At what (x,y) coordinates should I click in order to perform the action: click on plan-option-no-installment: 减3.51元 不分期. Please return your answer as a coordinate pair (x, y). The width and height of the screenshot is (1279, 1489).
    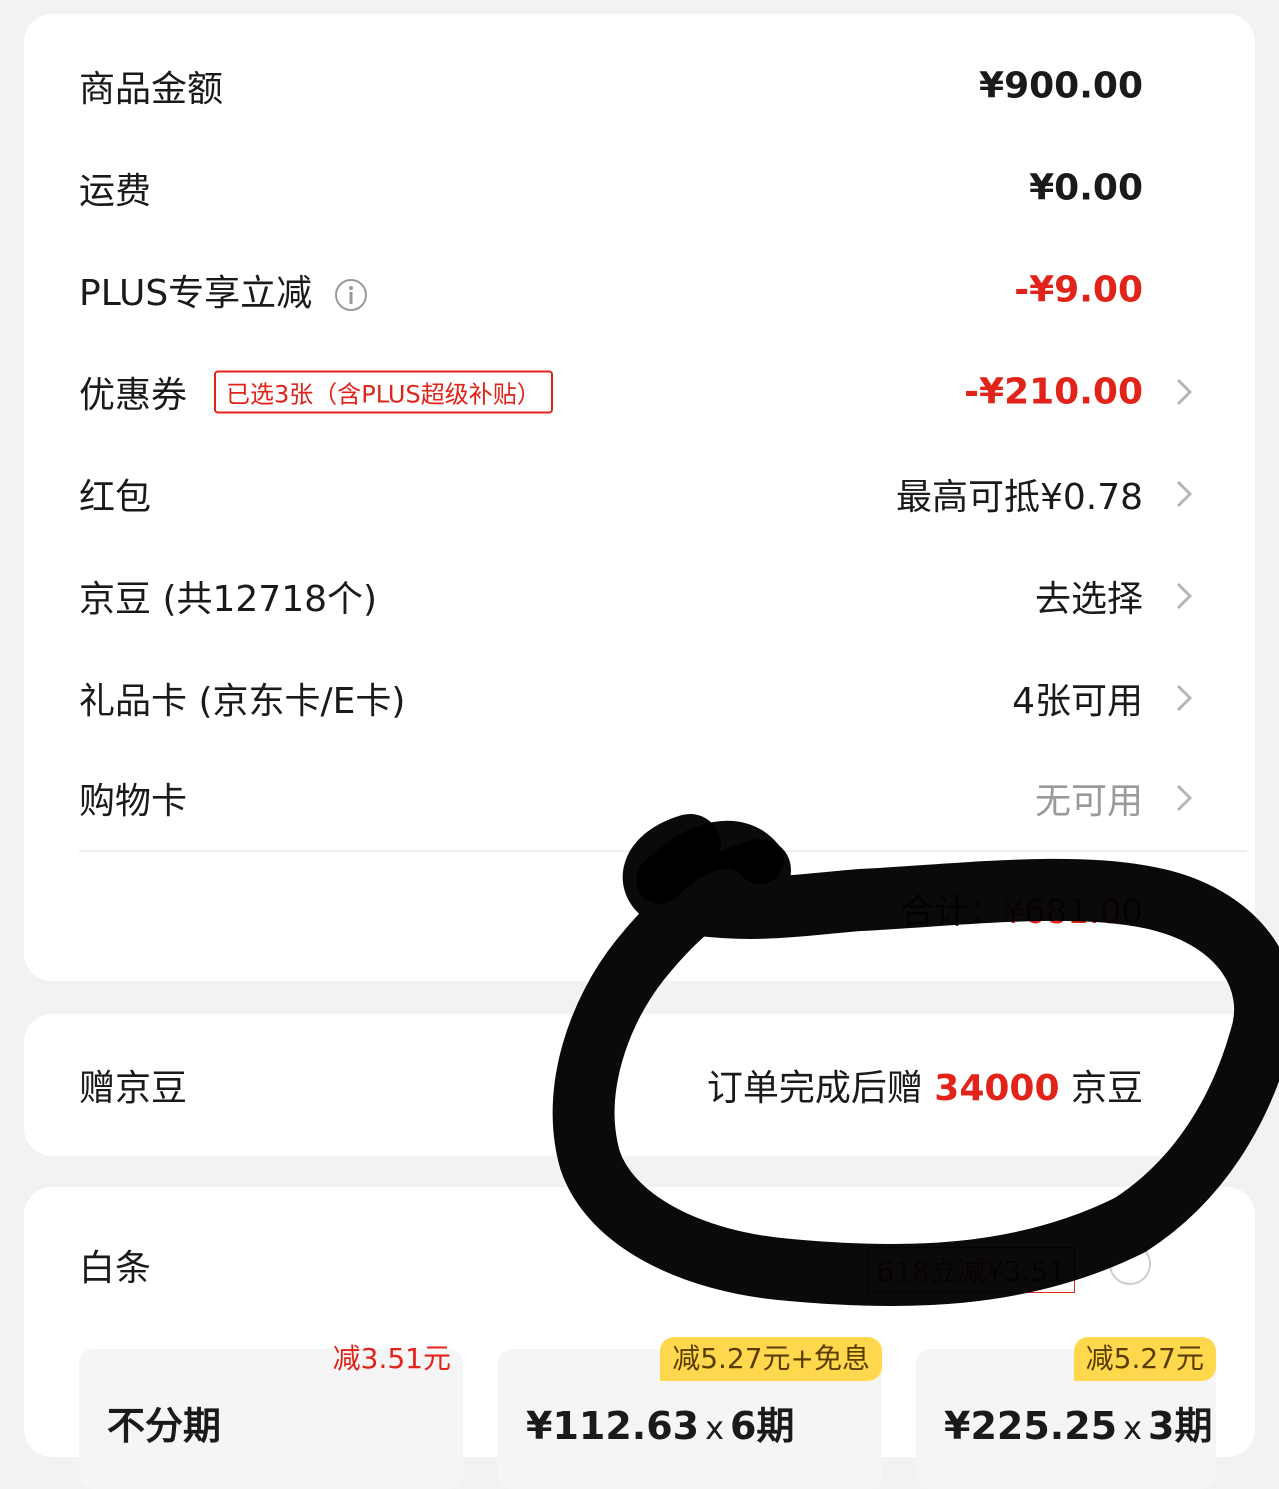
    Looking at the image, I should click on (271, 1415).